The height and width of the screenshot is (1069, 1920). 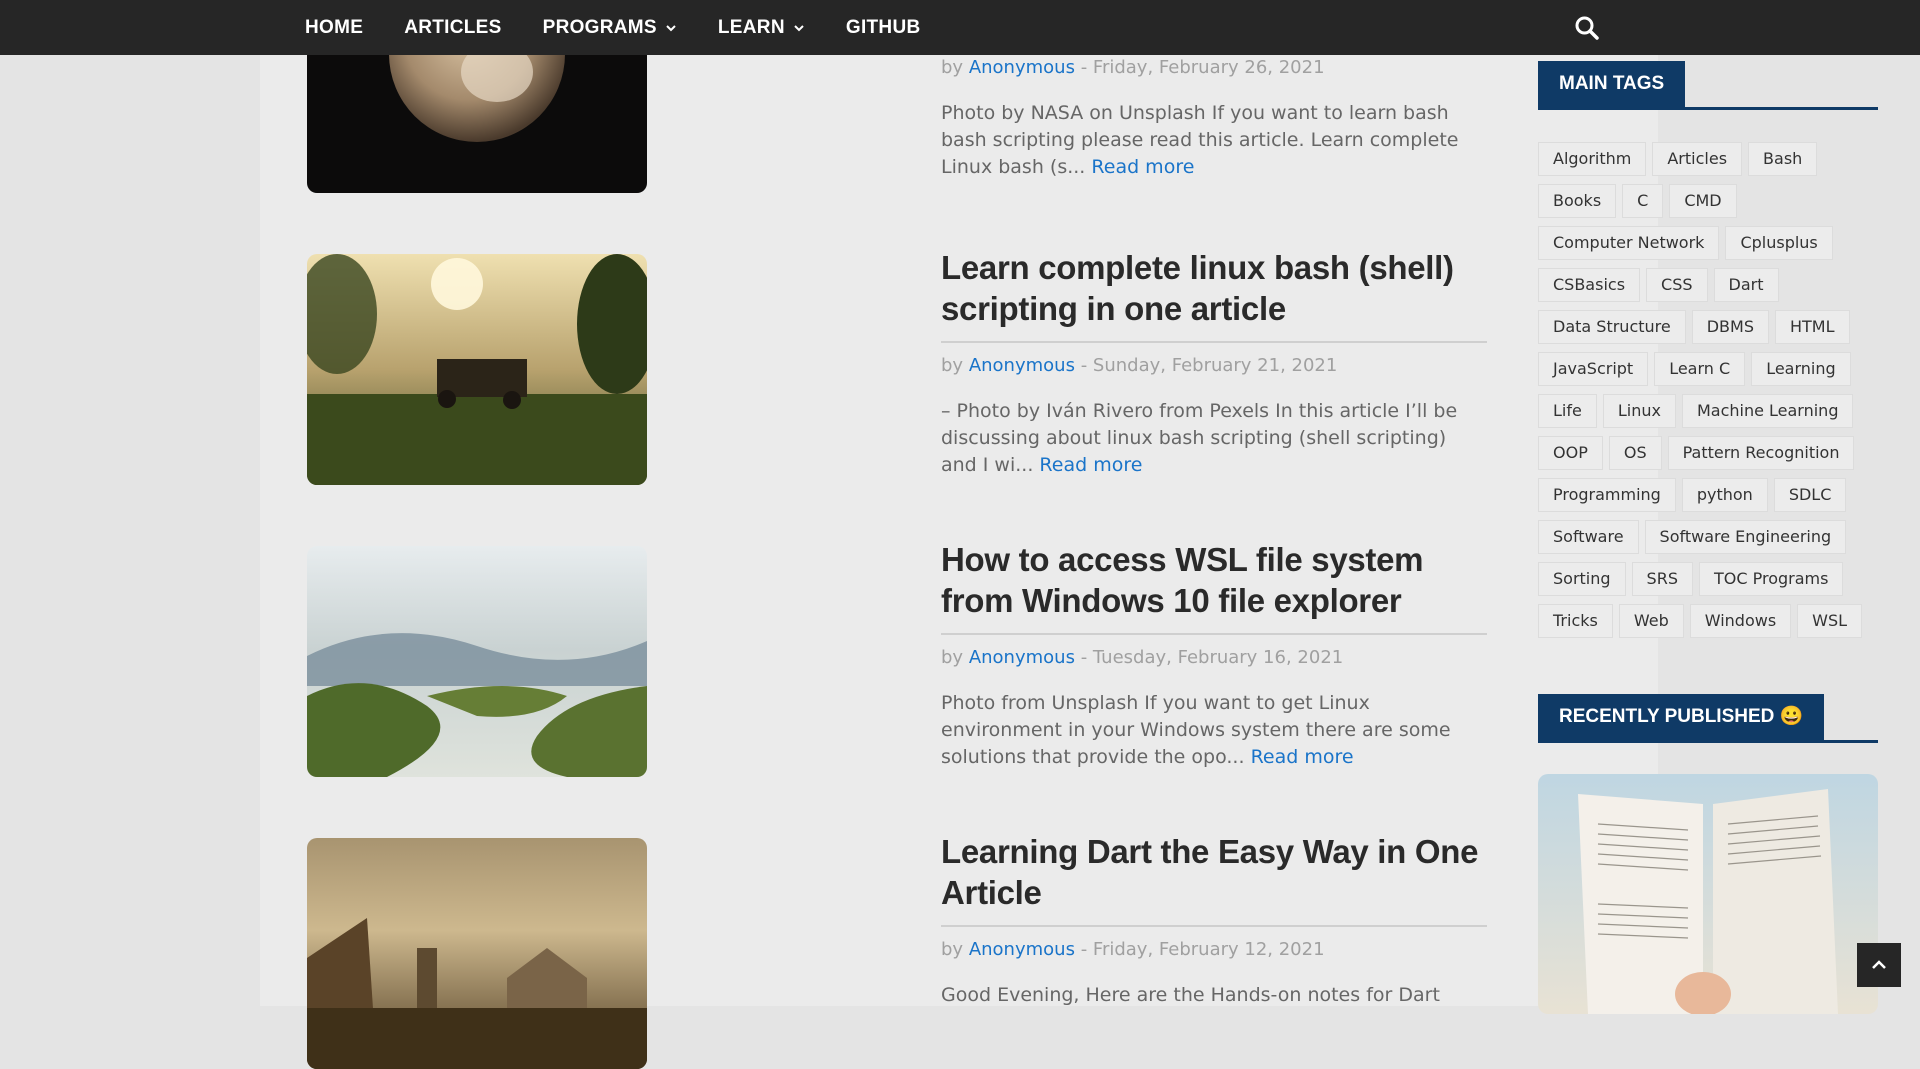 What do you see at coordinates (1801, 369) in the screenshot?
I see `tag-link: Learning` at bounding box center [1801, 369].